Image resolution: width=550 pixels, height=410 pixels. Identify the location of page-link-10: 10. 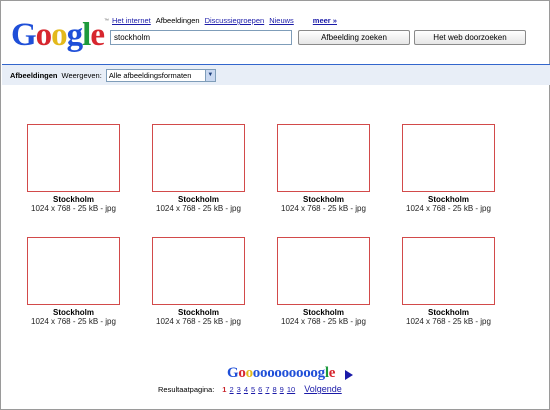
(291, 389).